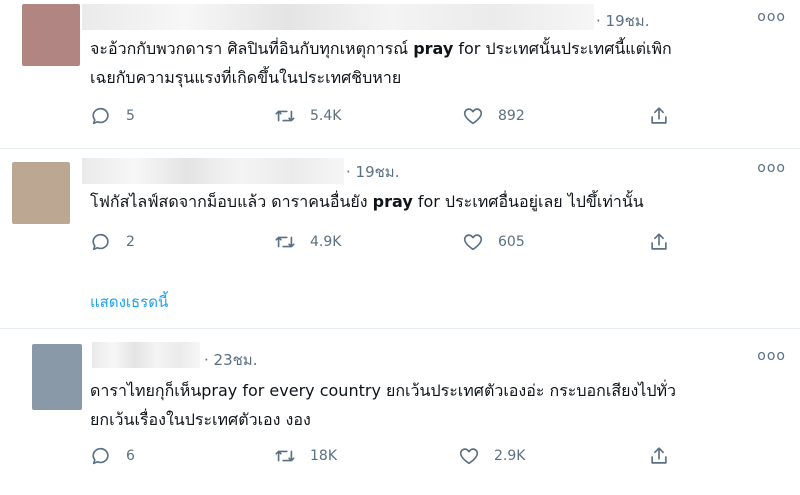 The image size is (800, 495). What do you see at coordinates (326, 242) in the screenshot?
I see `retweet-count: 4.9K` at bounding box center [326, 242].